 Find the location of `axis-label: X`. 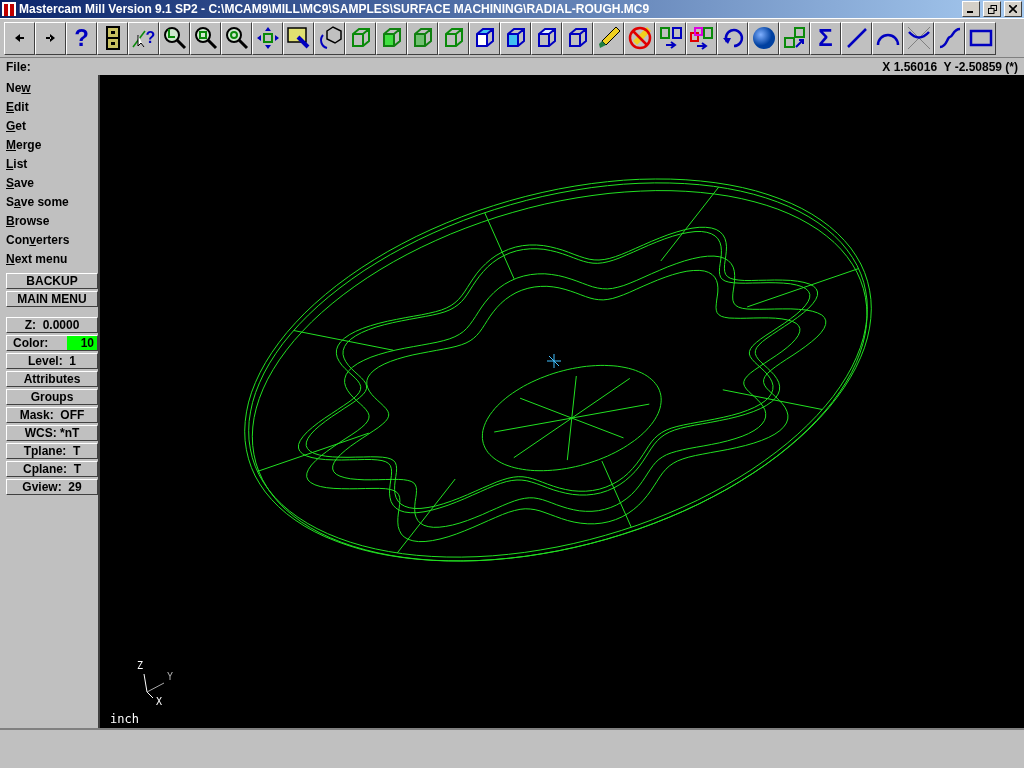

axis-label: X is located at coordinates (159, 702).